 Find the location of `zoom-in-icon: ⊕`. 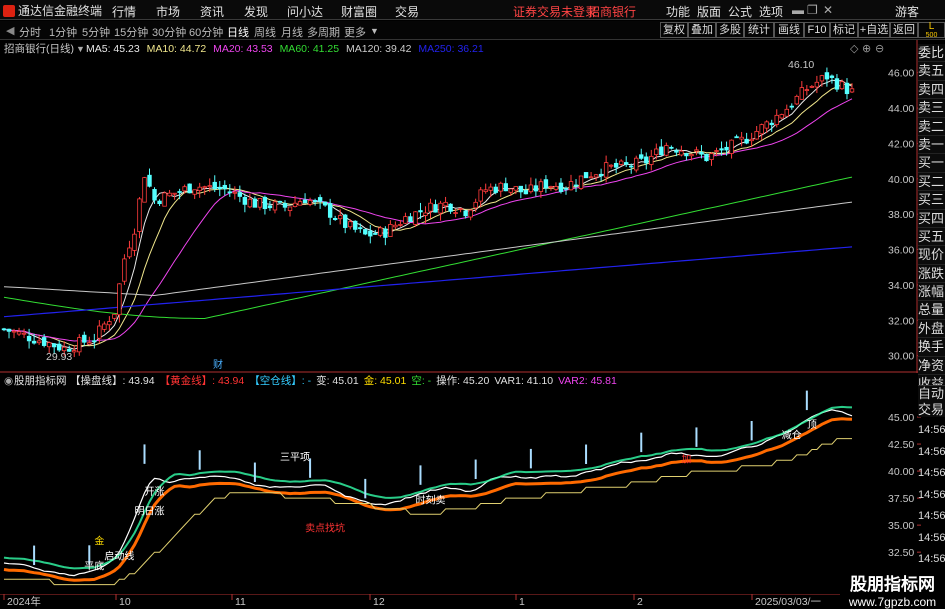

zoom-in-icon: ⊕ is located at coordinates (866, 49).